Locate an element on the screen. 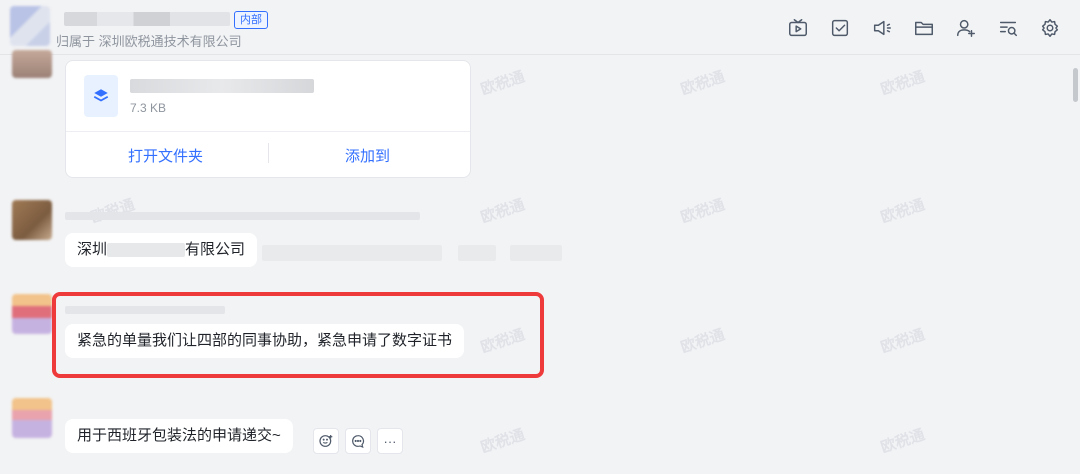  scrollbar is located at coordinates (1075, 85).